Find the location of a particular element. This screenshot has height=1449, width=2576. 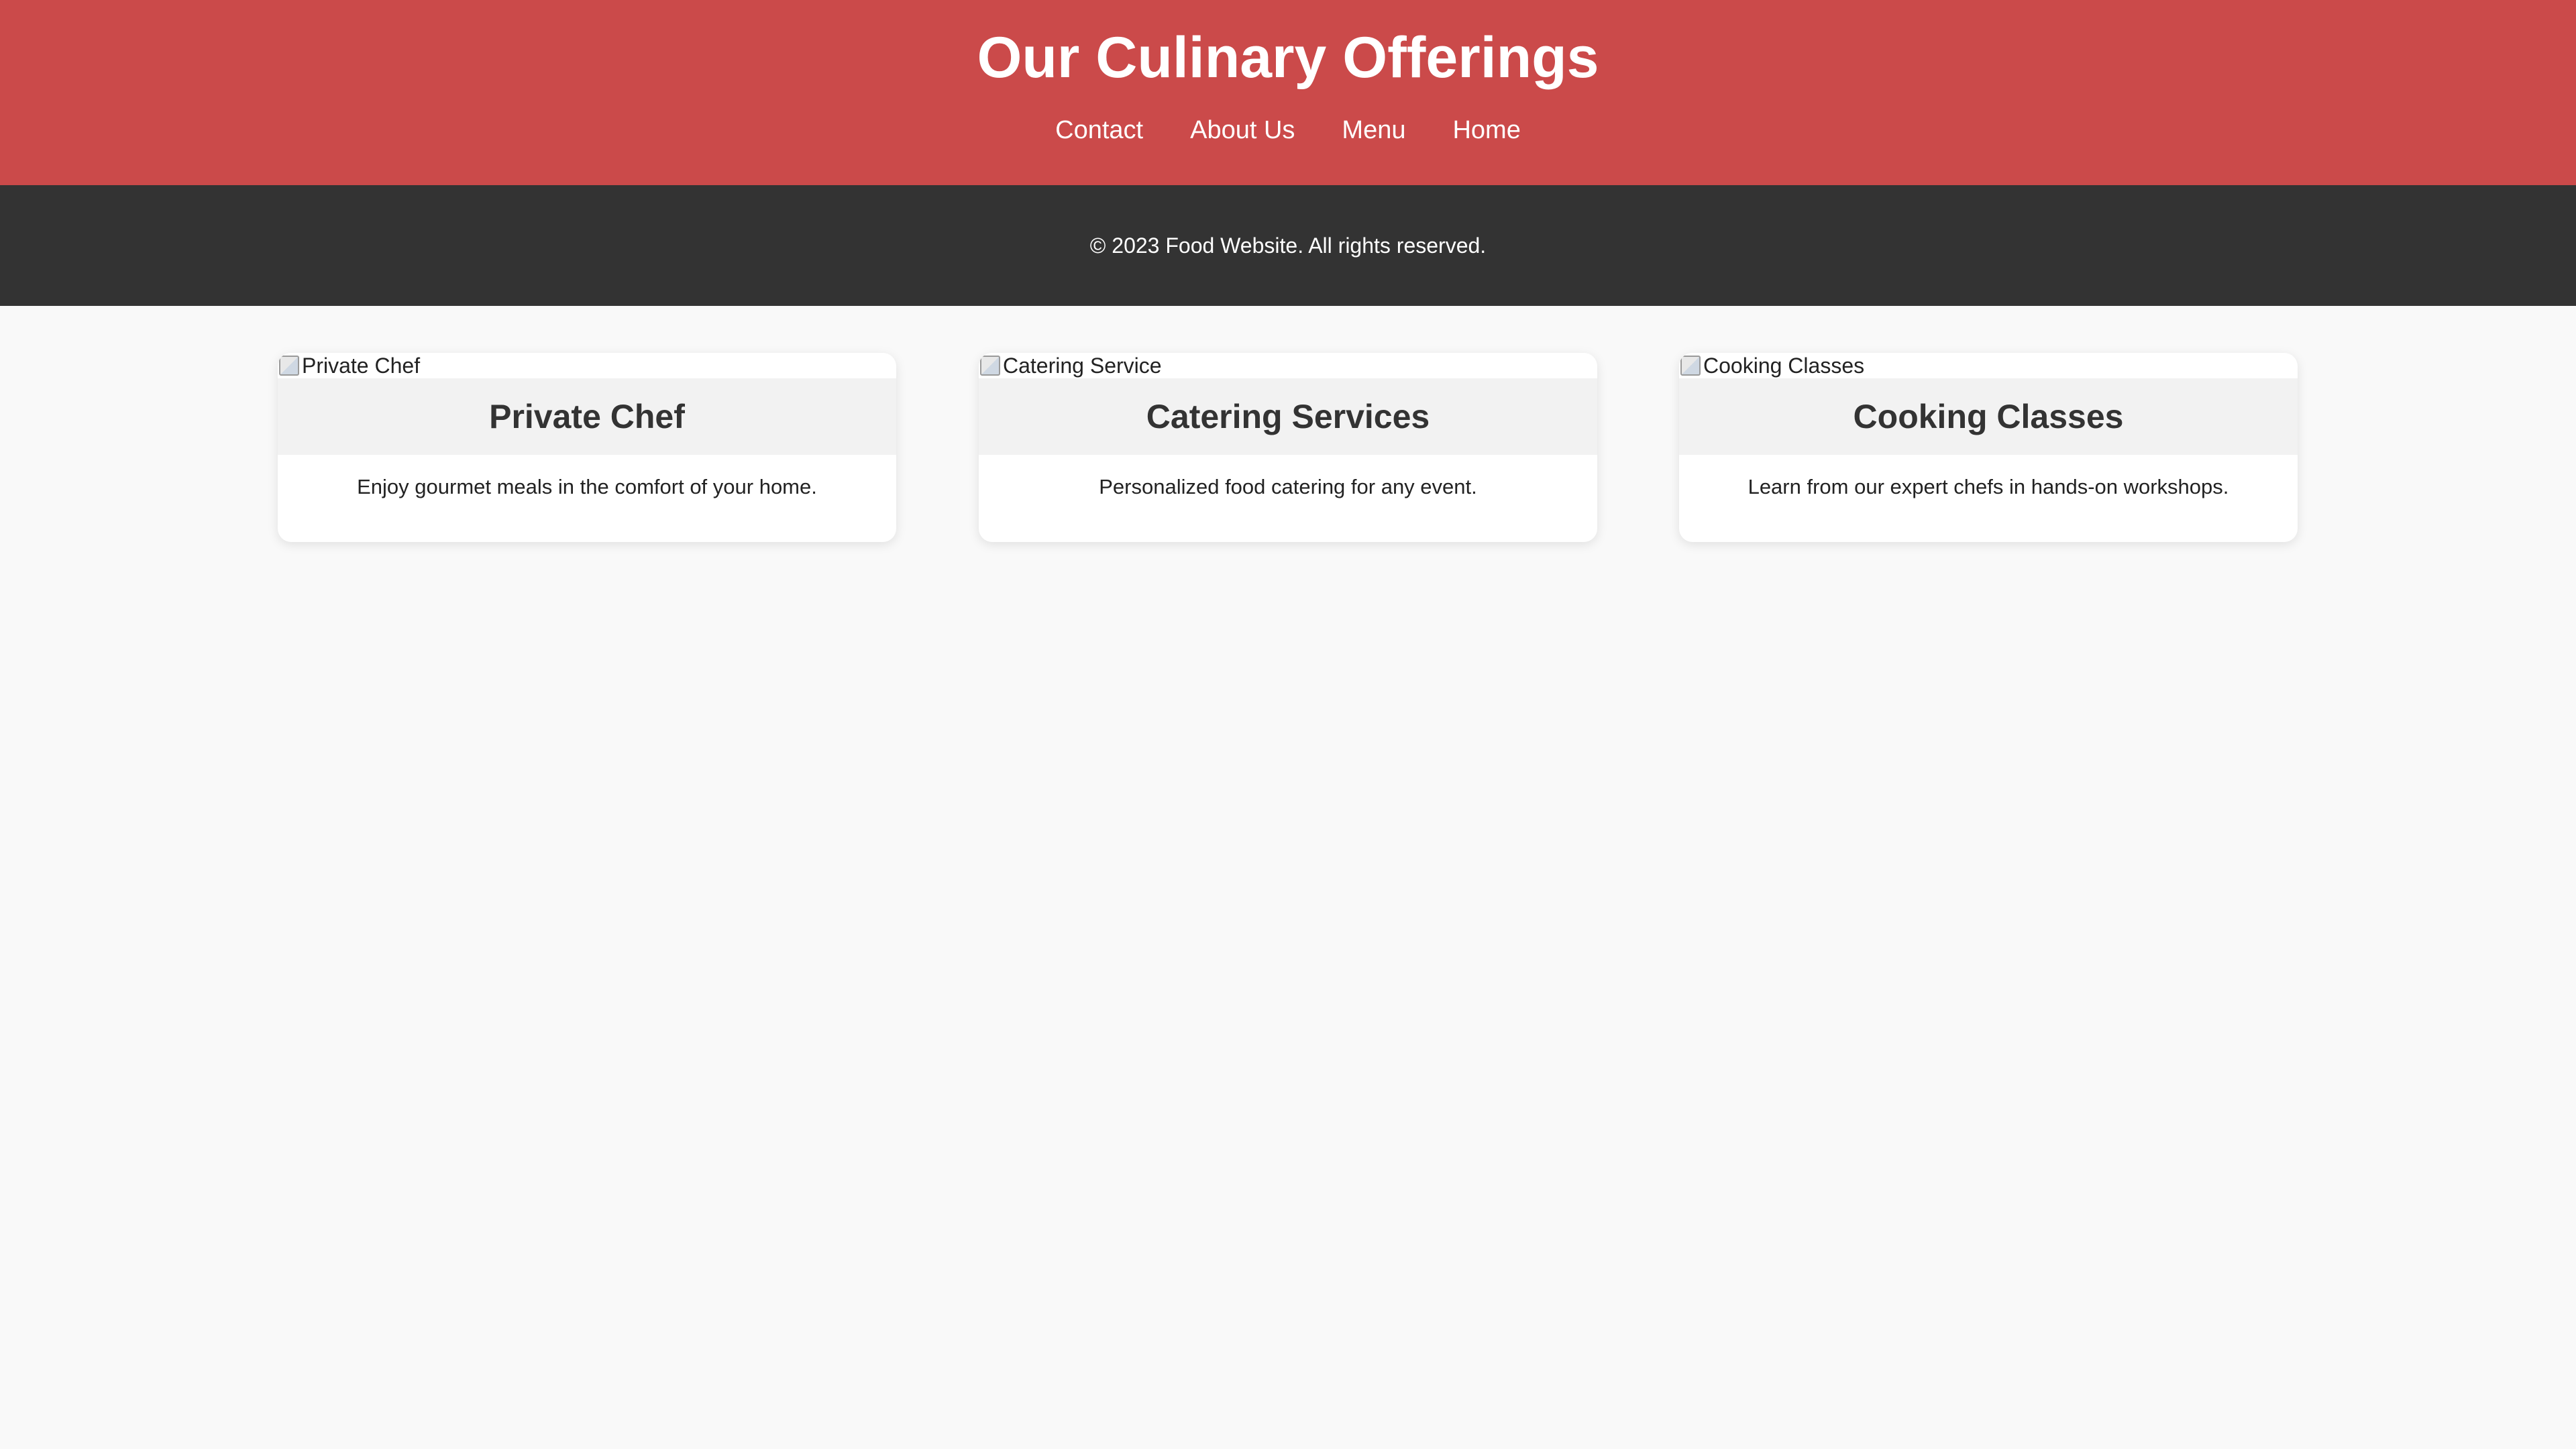

card-title: Private Chef is located at coordinates (587, 416).